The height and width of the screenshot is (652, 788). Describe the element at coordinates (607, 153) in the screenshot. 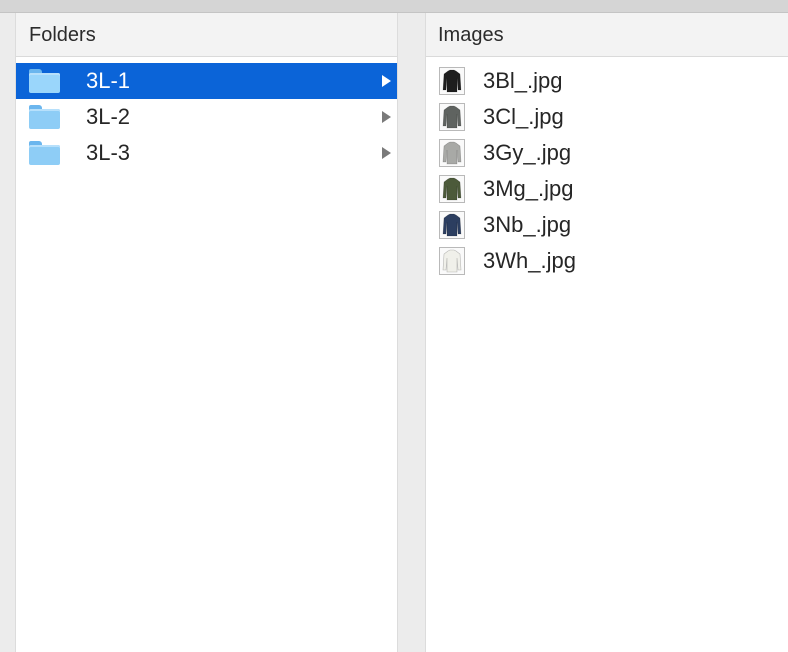

I see `image-row: 3Gy_.jpg` at that location.